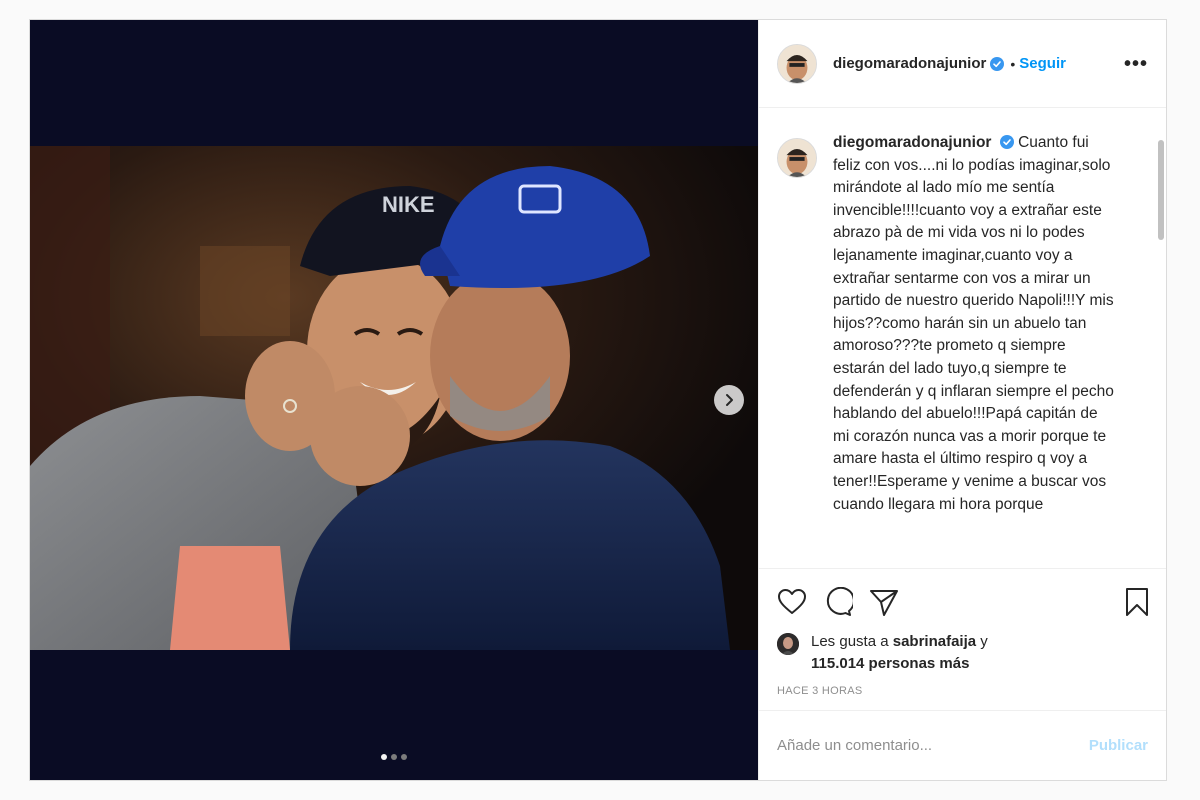  Describe the element at coordinates (963, 691) in the screenshot. I see `post-timestamp: Hace 3 horas` at that location.